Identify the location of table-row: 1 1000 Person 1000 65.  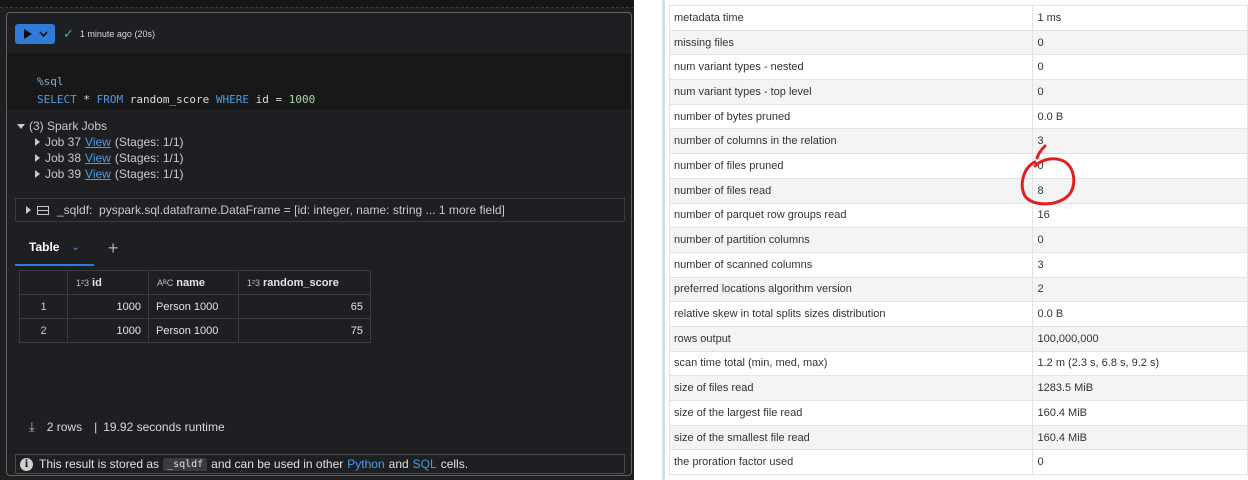
(195, 306).